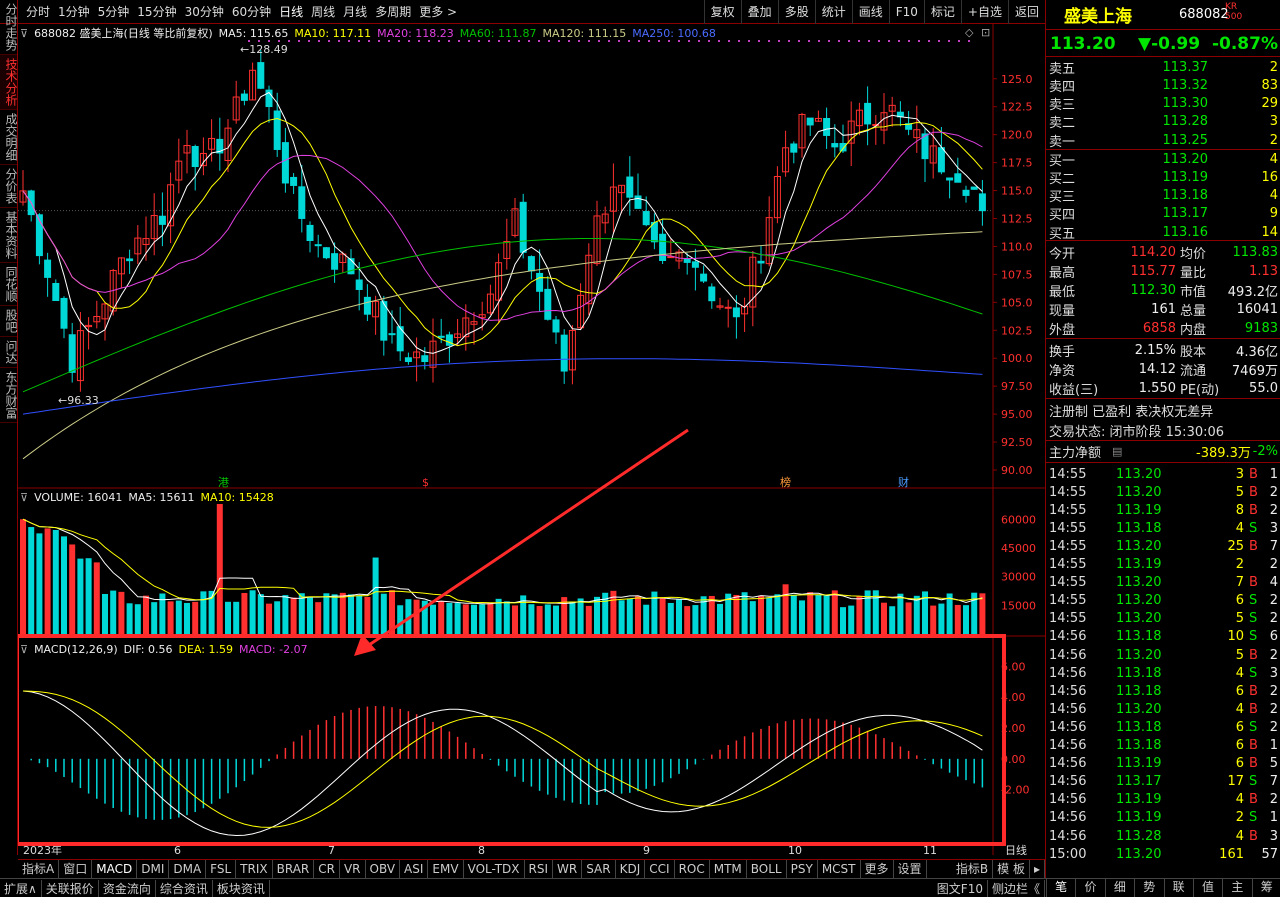 The height and width of the screenshot is (897, 1280). What do you see at coordinates (1265, 887) in the screenshot?
I see `panel-tab-7: 筹` at bounding box center [1265, 887].